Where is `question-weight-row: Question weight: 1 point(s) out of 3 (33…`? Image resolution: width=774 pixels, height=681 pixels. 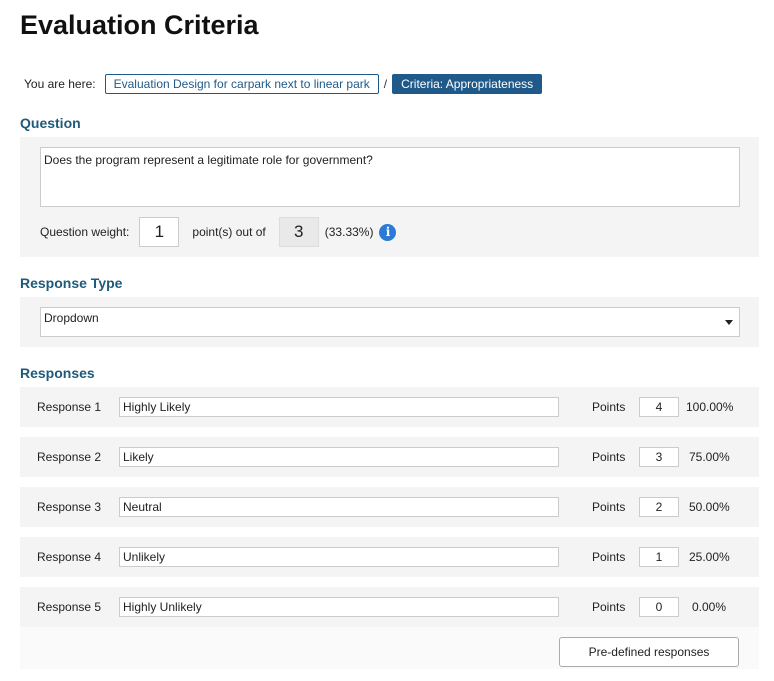
question-weight-row: Question weight: 1 point(s) out of 3 (33… is located at coordinates (218, 232).